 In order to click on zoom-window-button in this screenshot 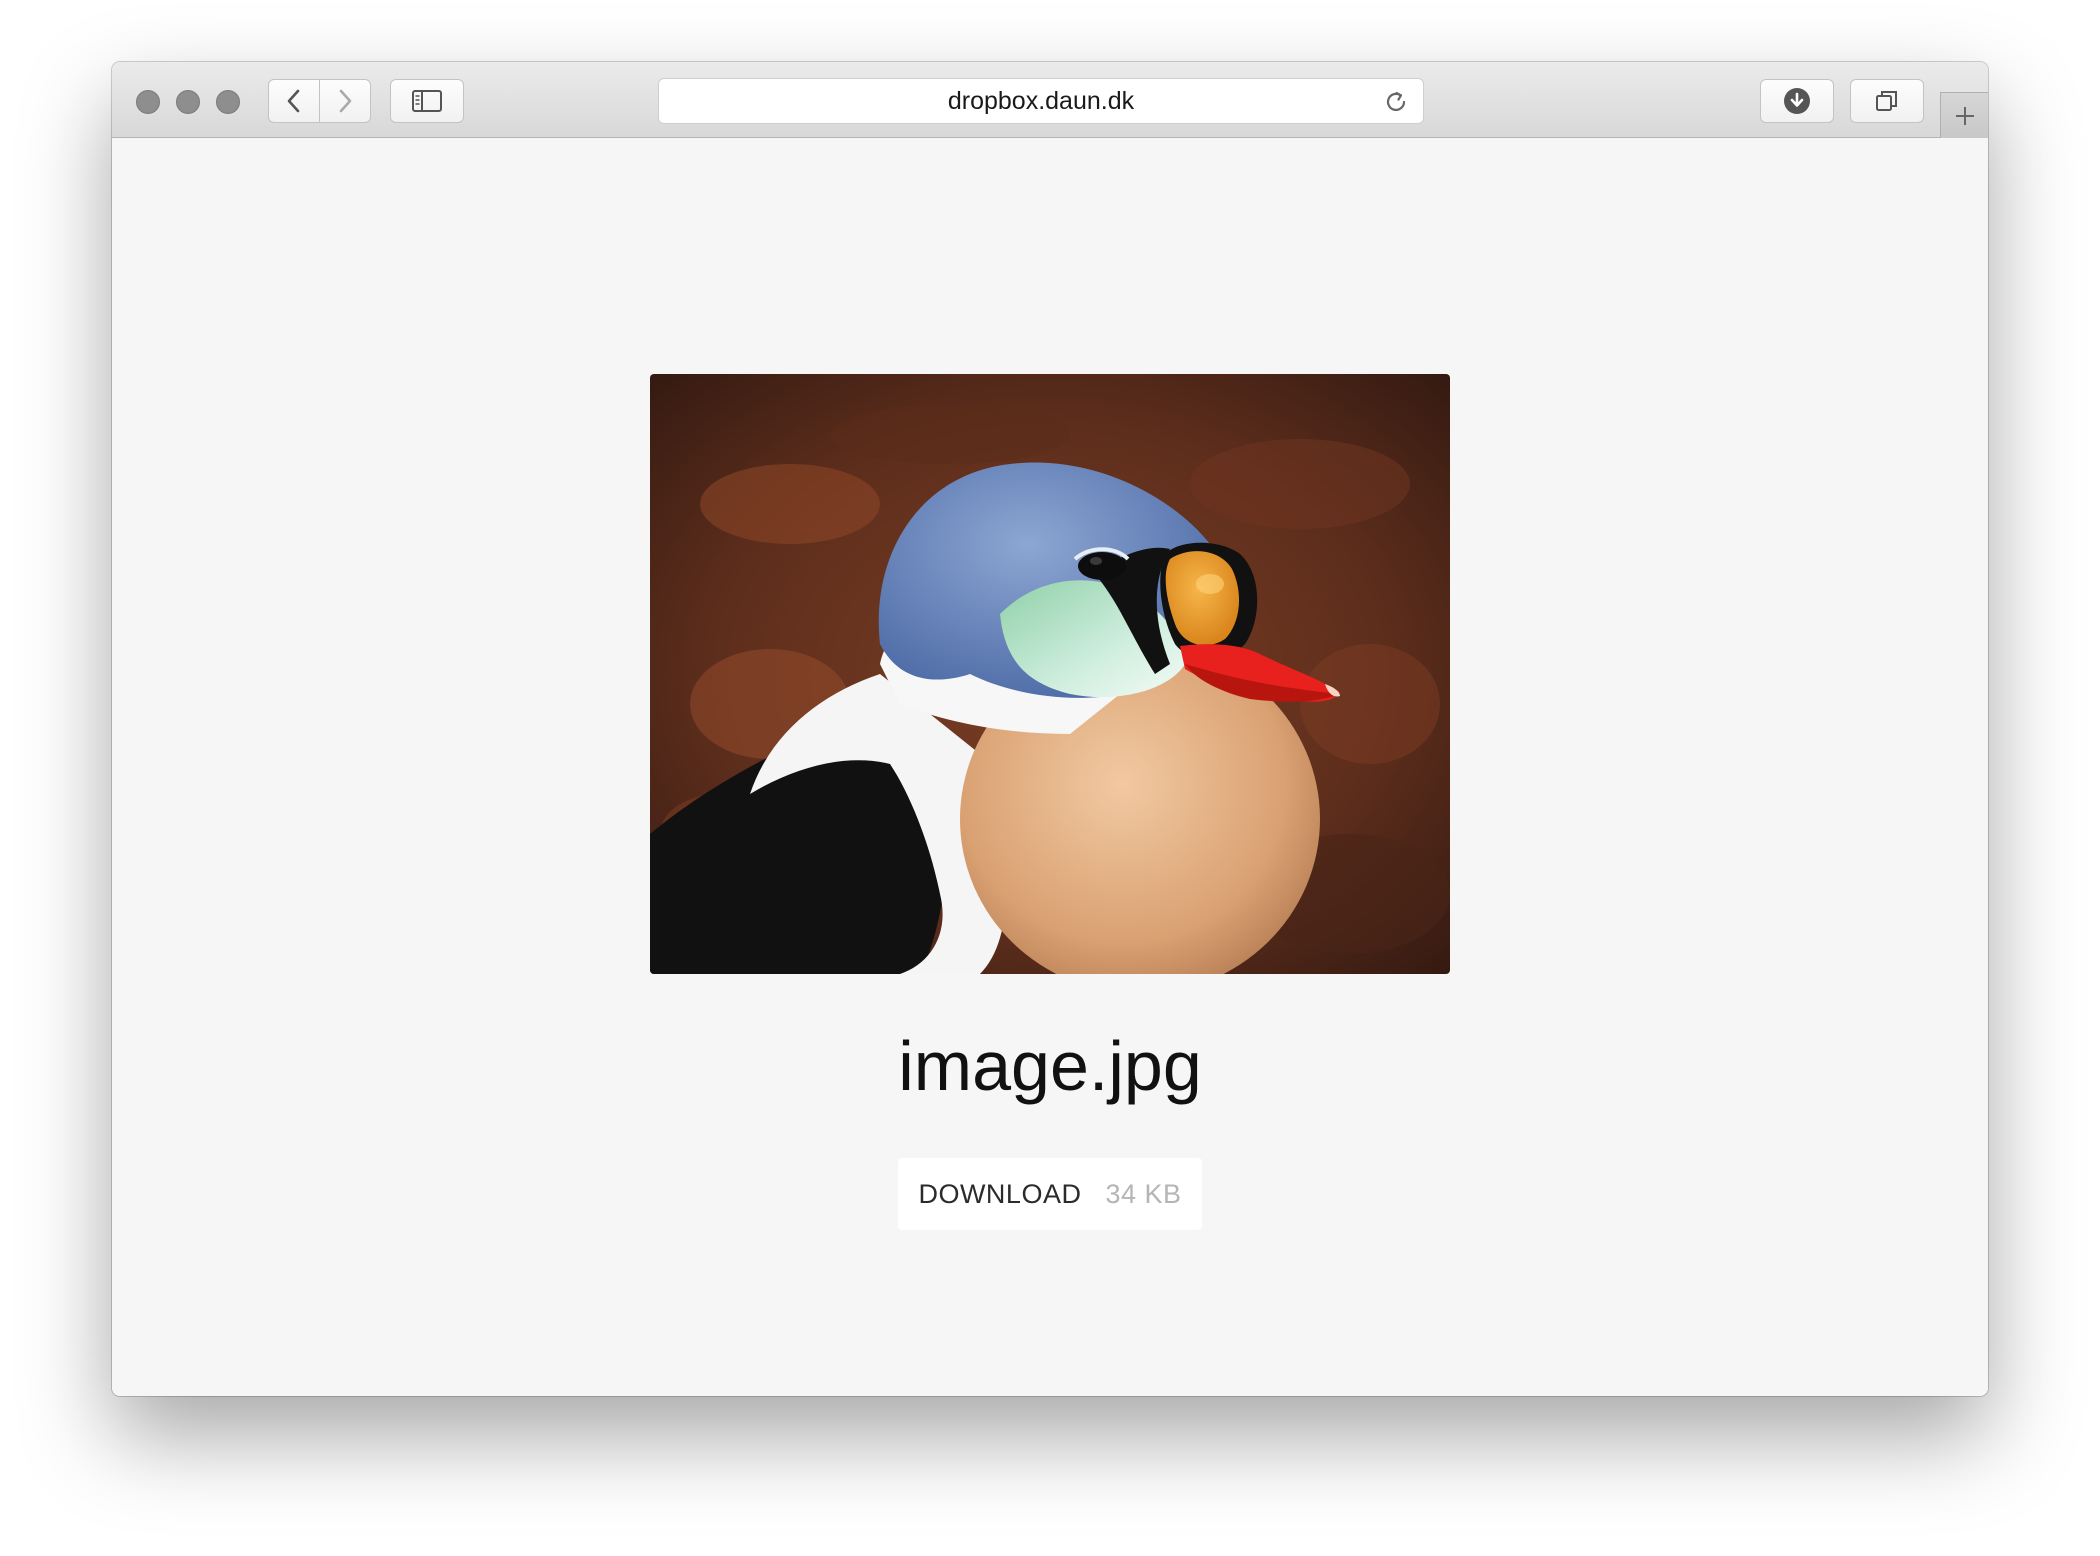, I will do `click(228, 102)`.